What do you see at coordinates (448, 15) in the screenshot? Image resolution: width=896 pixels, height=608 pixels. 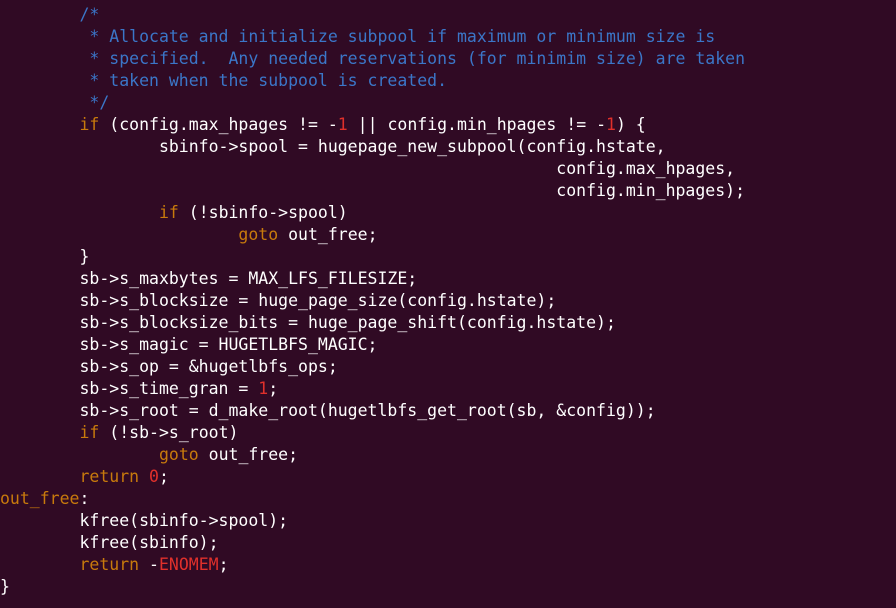 I see `code-line: /*` at bounding box center [448, 15].